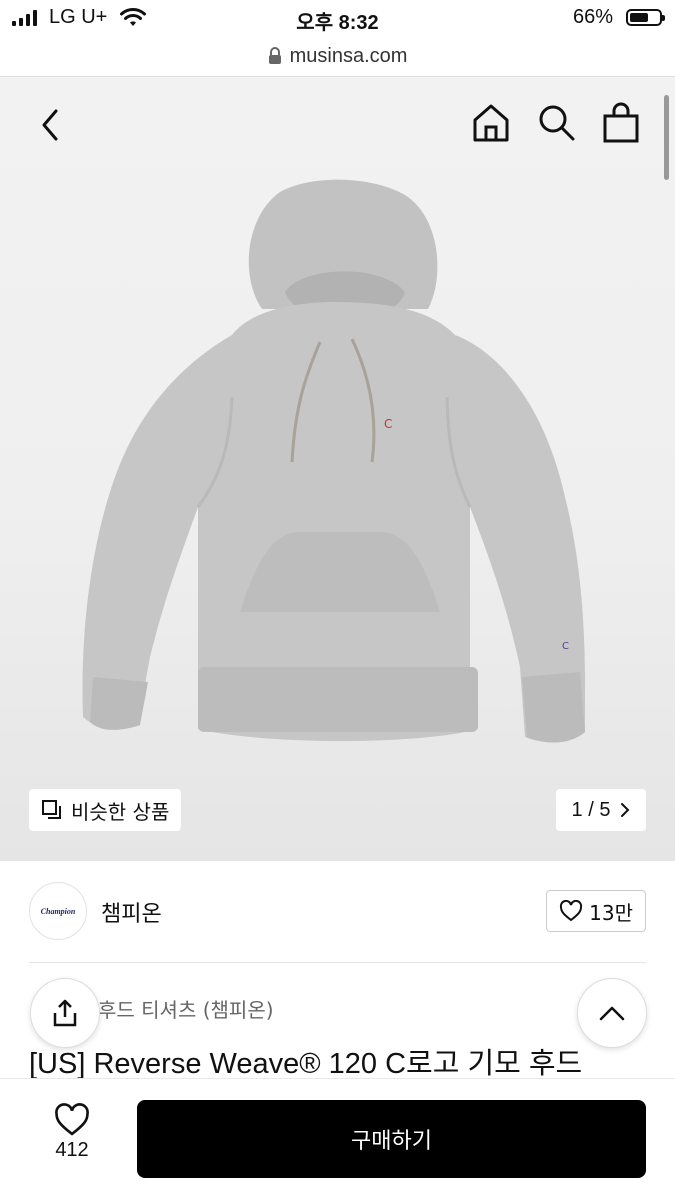  What do you see at coordinates (348, 55) in the screenshot?
I see `url-text: musinsa.com` at bounding box center [348, 55].